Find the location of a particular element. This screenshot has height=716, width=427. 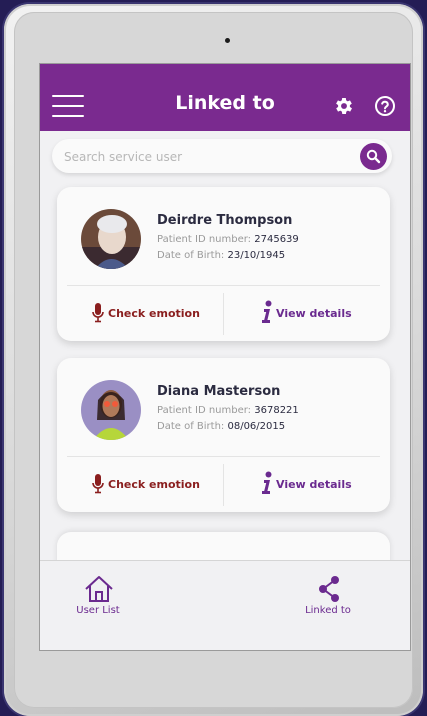

search-icon is located at coordinates (373, 156).